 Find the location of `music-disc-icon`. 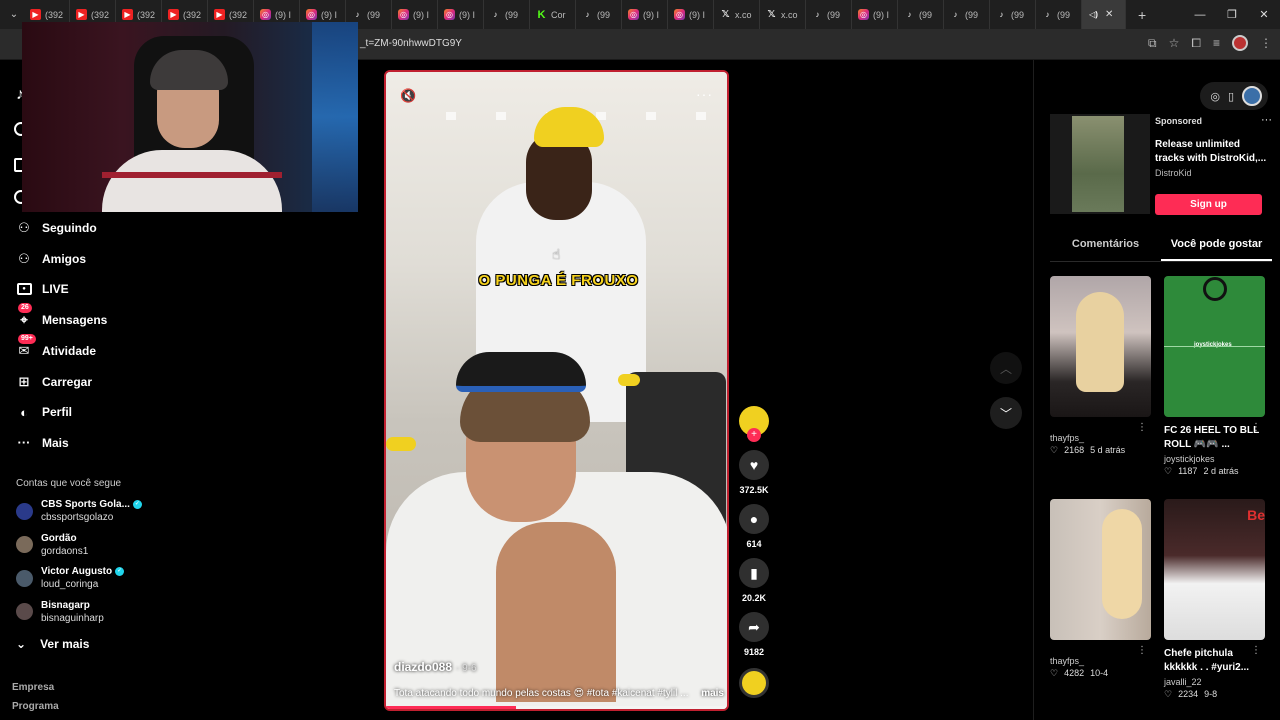

music-disc-icon is located at coordinates (754, 683).